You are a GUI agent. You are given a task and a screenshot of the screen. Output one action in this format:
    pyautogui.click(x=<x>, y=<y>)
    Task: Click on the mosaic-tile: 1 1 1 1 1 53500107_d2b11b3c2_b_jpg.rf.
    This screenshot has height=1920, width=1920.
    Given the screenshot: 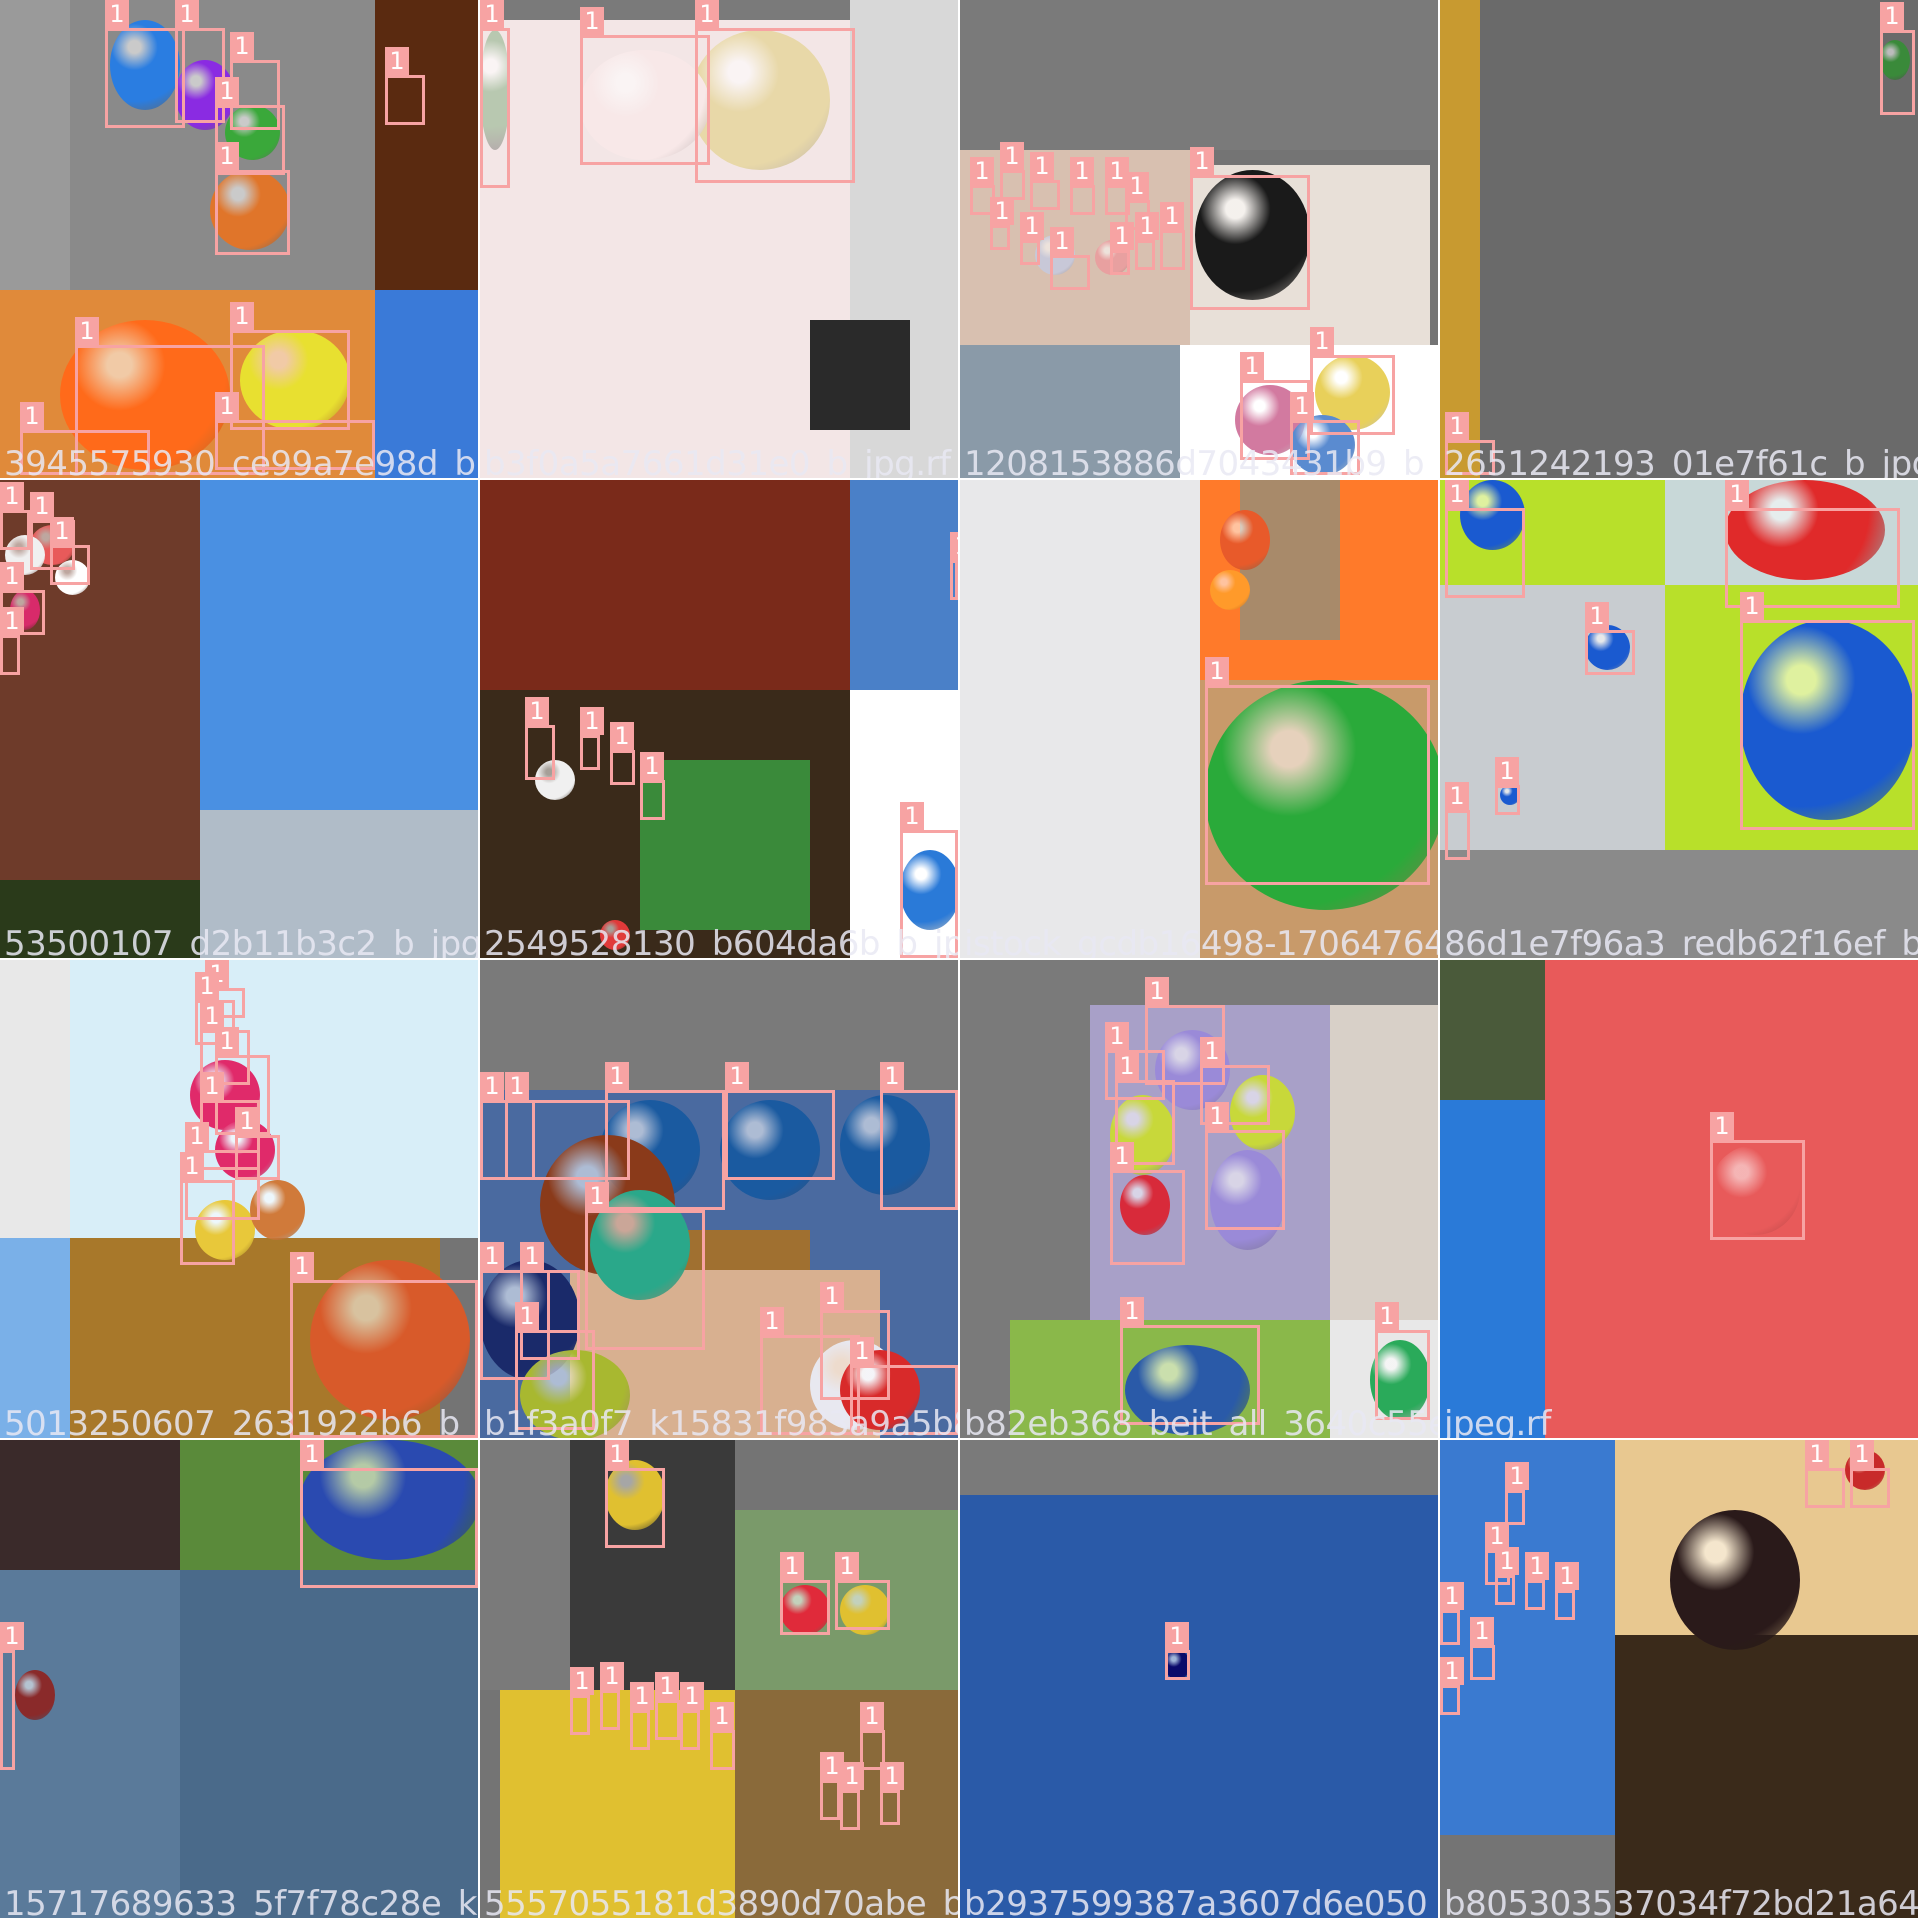 What is the action you would take?
    pyautogui.click(x=239, y=719)
    